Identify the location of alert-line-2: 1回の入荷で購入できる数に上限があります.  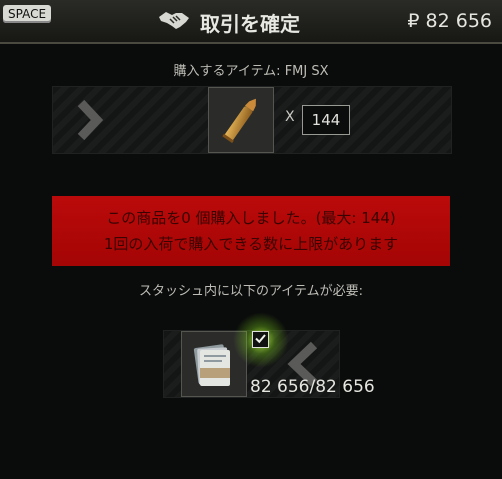
(251, 244).